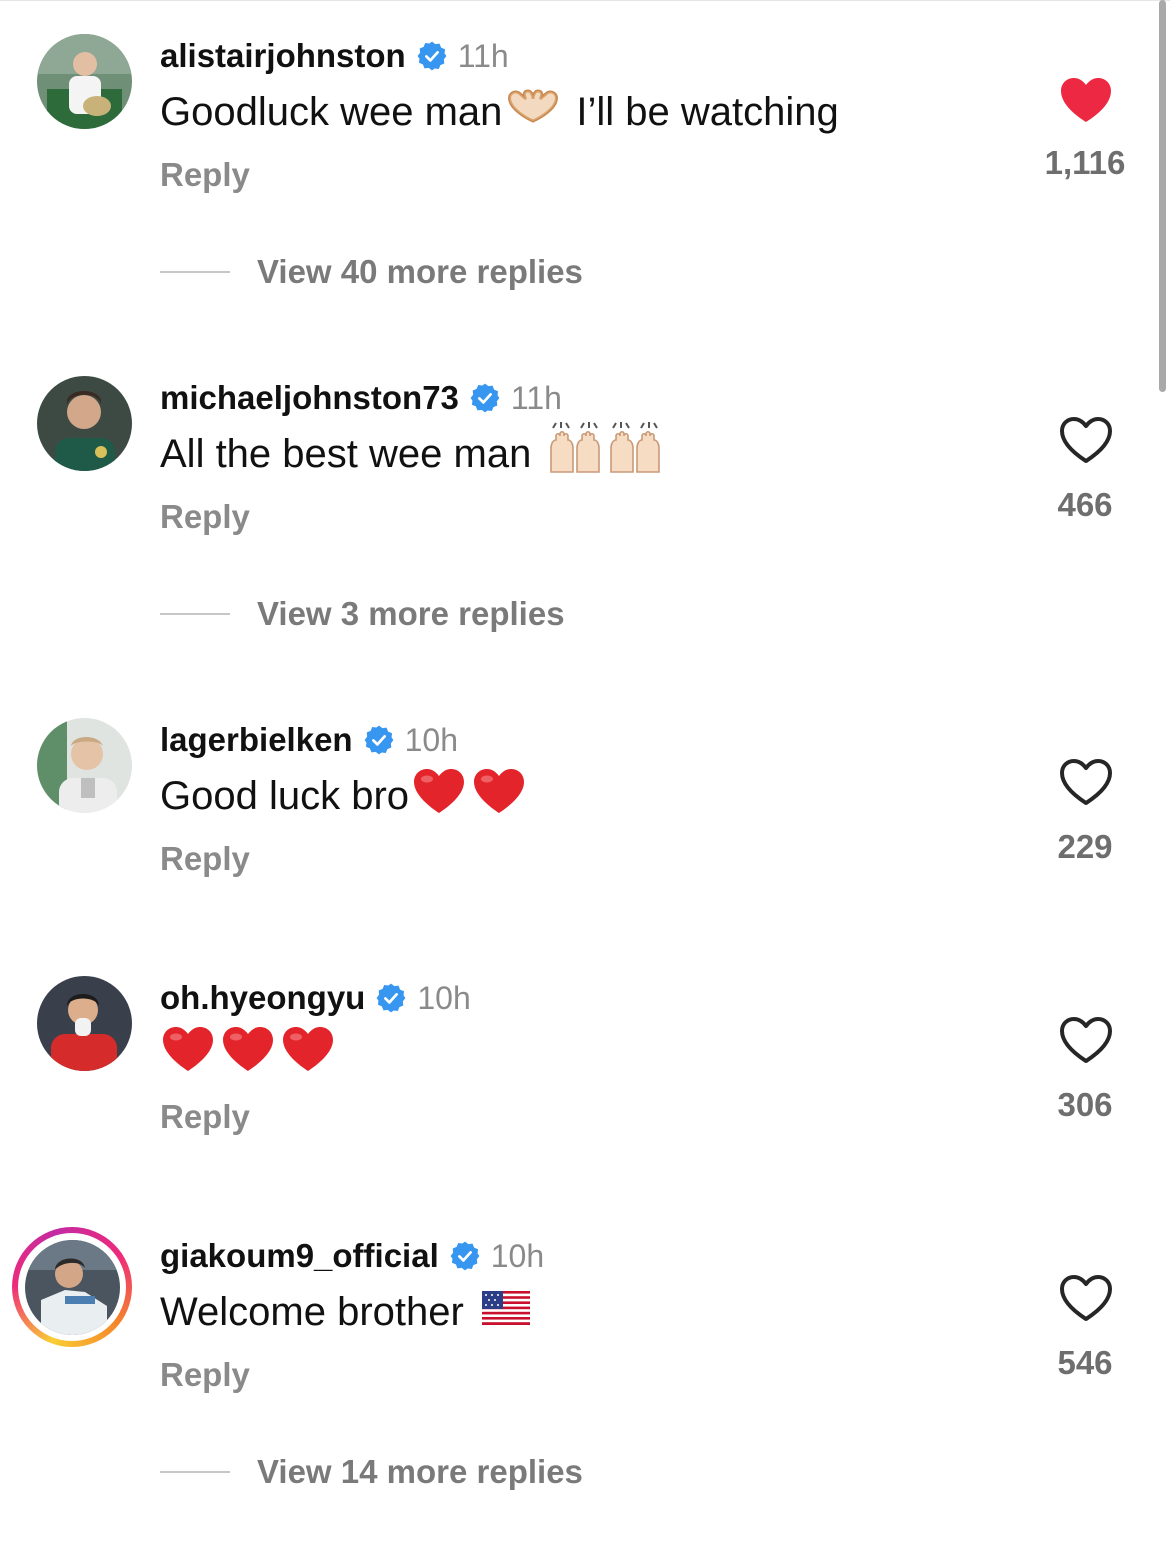  What do you see at coordinates (1162, 196) in the screenshot?
I see `scrollbar` at bounding box center [1162, 196].